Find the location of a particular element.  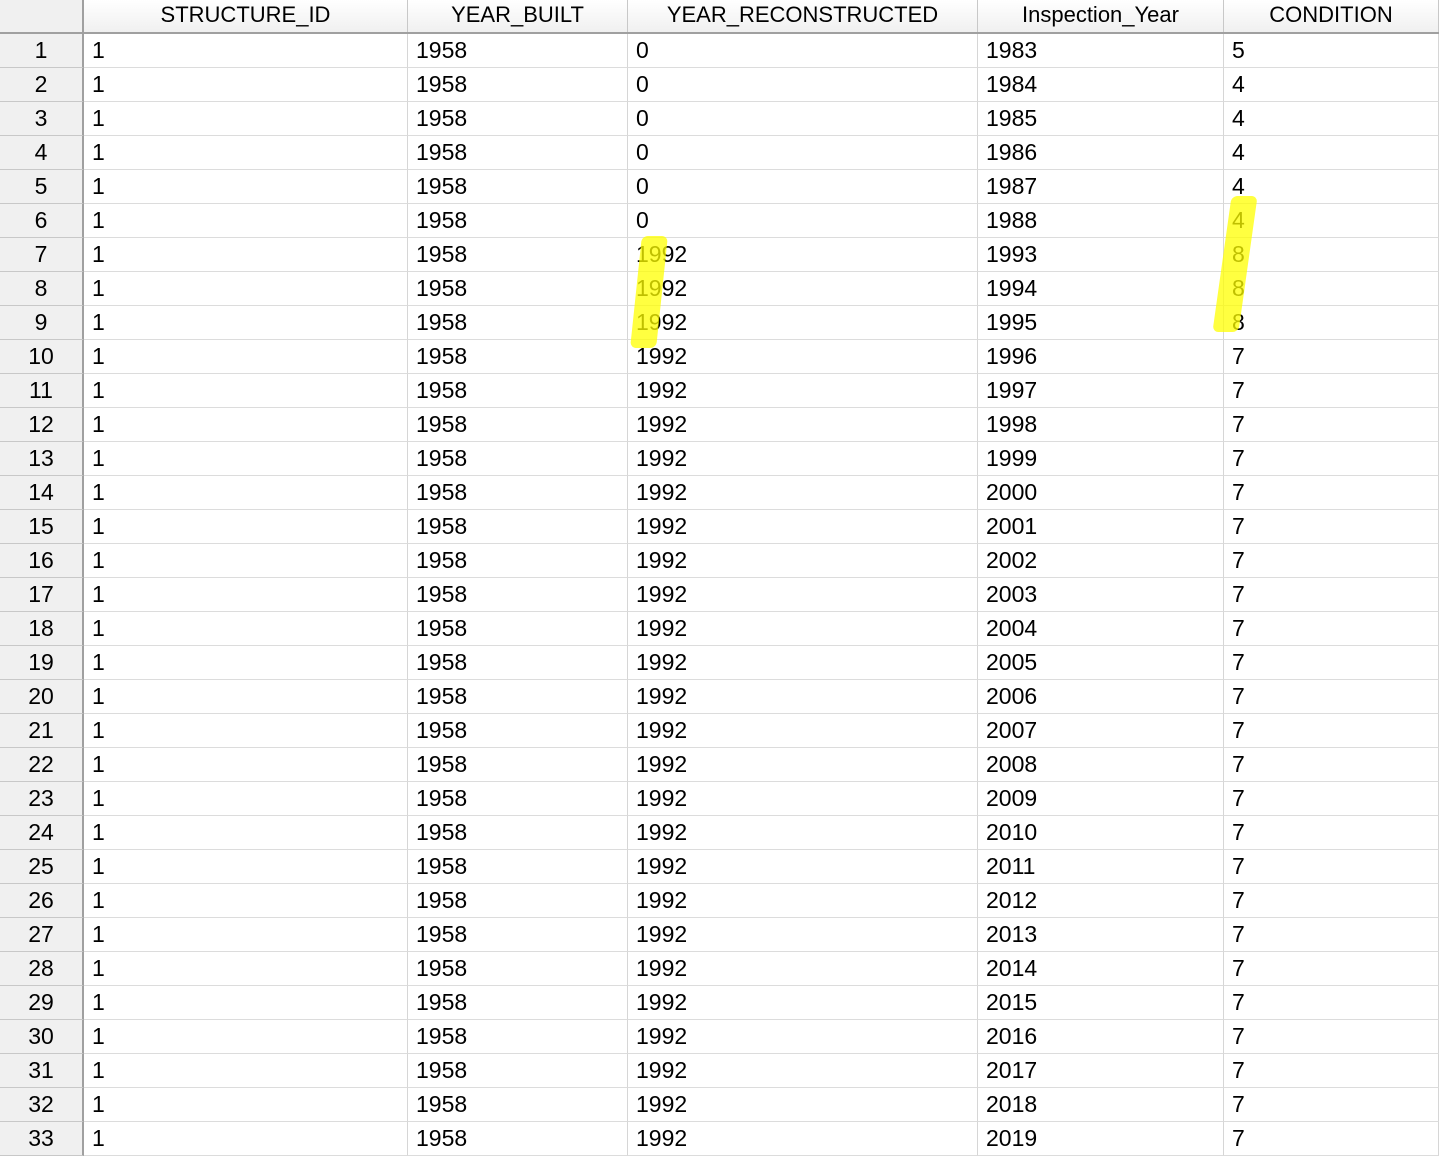

cell-inspection-year: 2017 is located at coordinates (1101, 1071).